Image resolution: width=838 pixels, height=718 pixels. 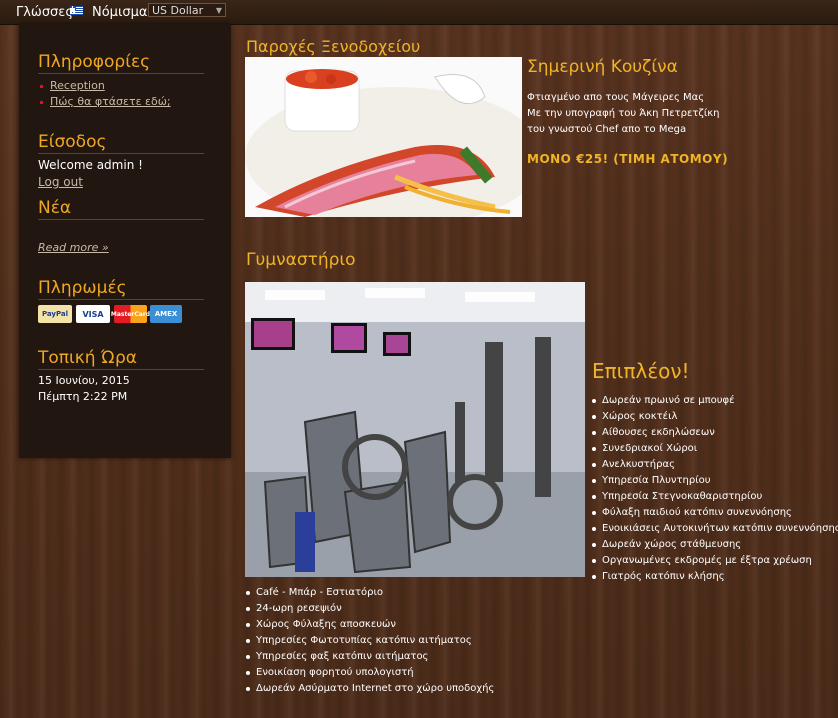 I want to click on welcome-text: Welcome admin !, so click(x=90, y=165).